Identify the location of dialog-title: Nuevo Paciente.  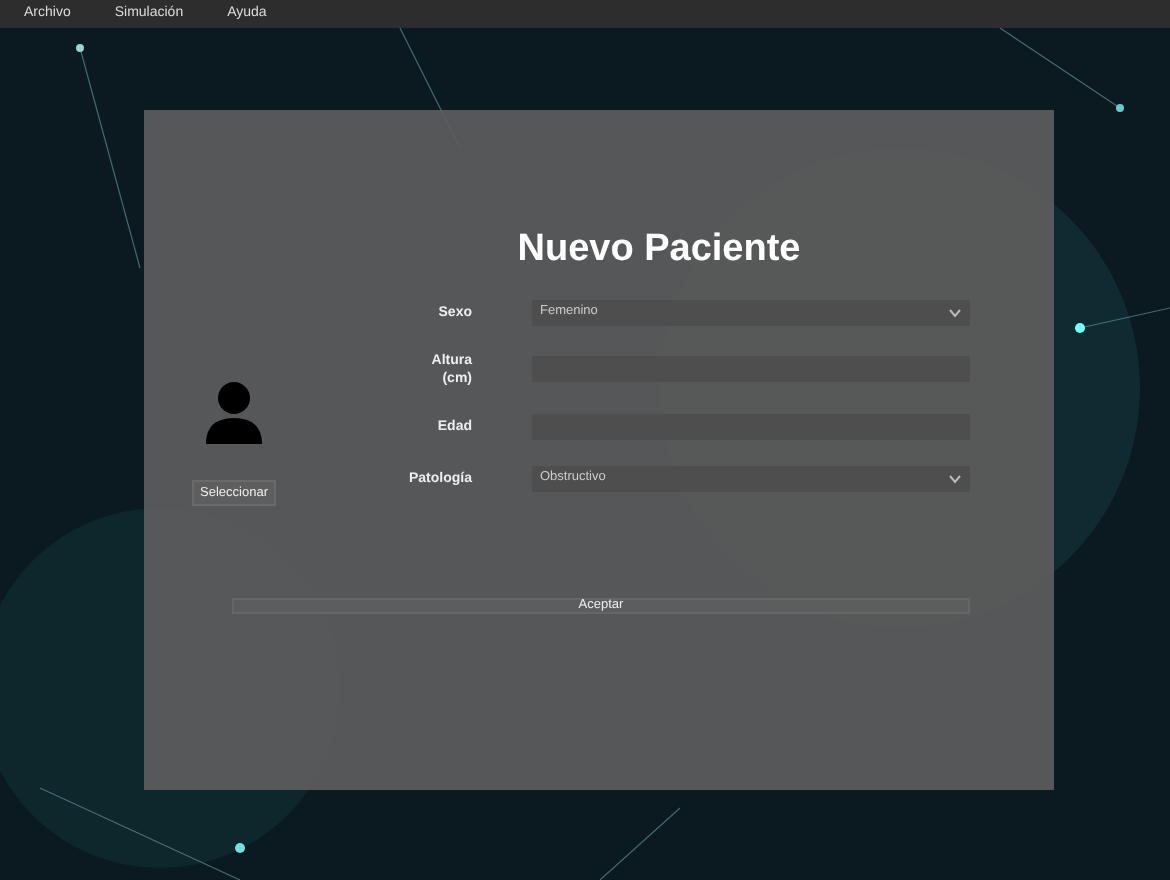
(659, 250).